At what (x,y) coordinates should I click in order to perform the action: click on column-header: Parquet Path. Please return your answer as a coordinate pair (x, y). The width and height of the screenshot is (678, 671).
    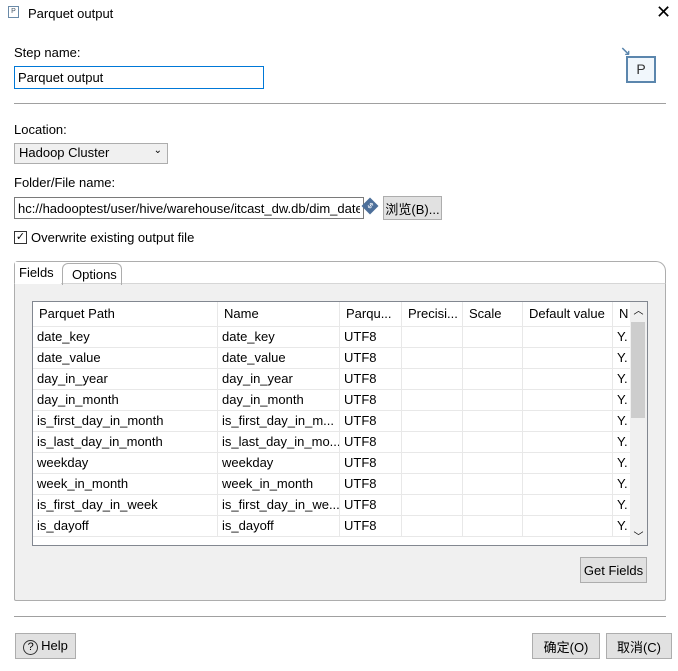
    Looking at the image, I should click on (125, 314).